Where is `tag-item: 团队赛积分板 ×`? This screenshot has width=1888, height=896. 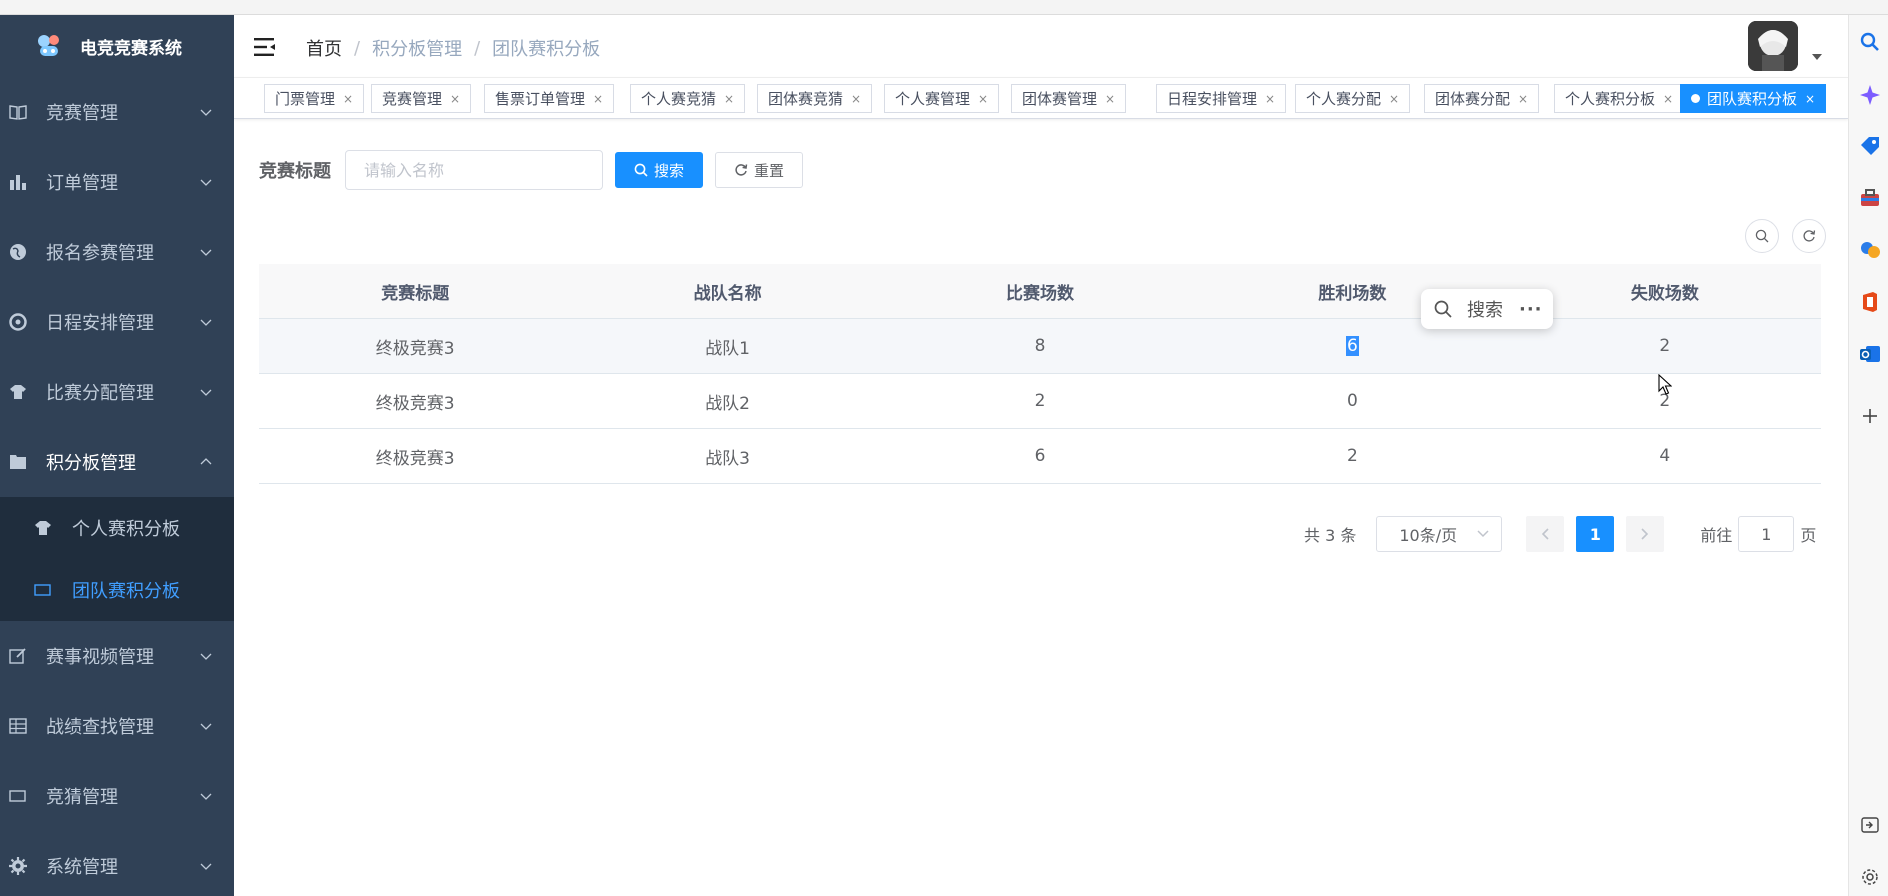
tag-item: 团队赛积分板 × is located at coordinates (1753, 98).